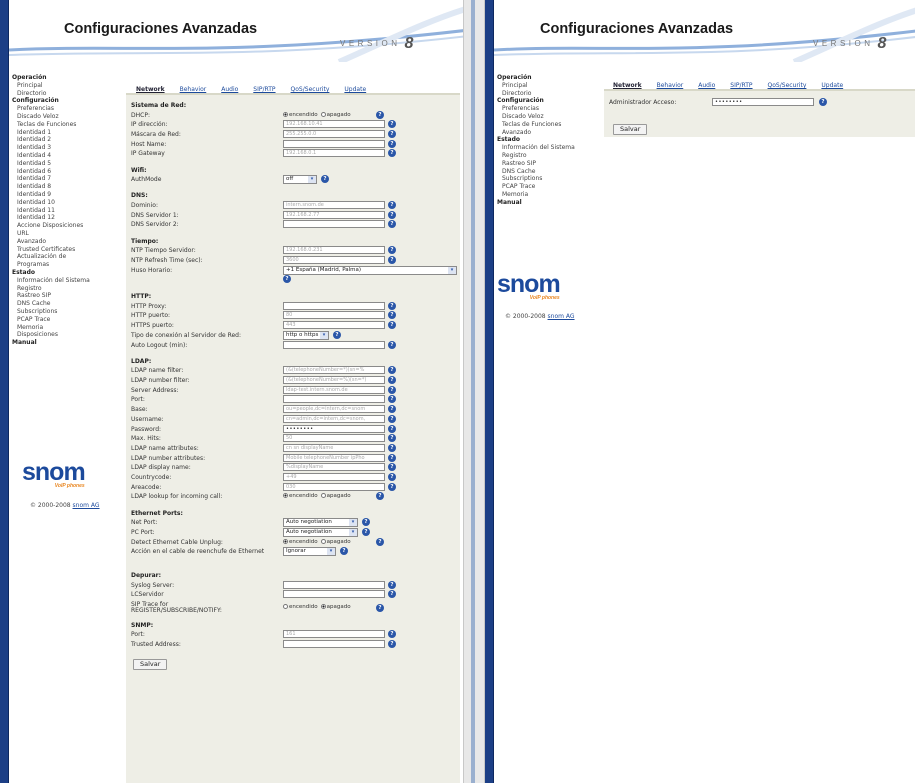  What do you see at coordinates (51, 211) in the screenshot?
I see `menu-item: Identidad 11` at bounding box center [51, 211].